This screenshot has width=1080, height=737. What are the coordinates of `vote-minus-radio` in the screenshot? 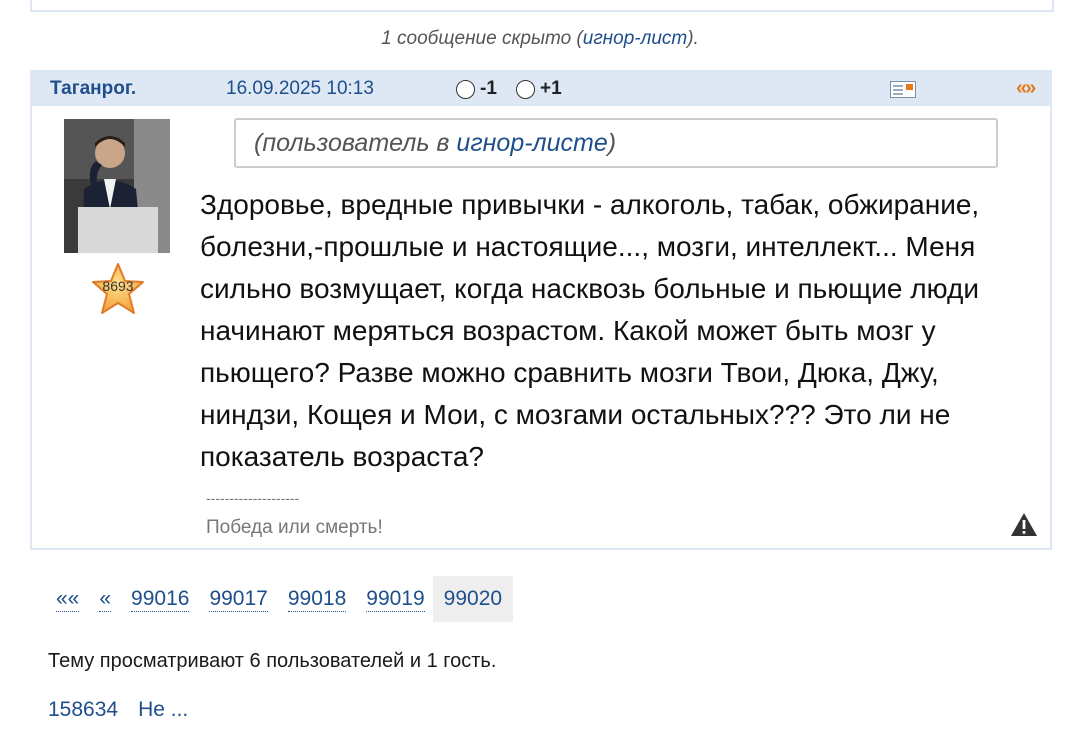 It's located at (465, 89).